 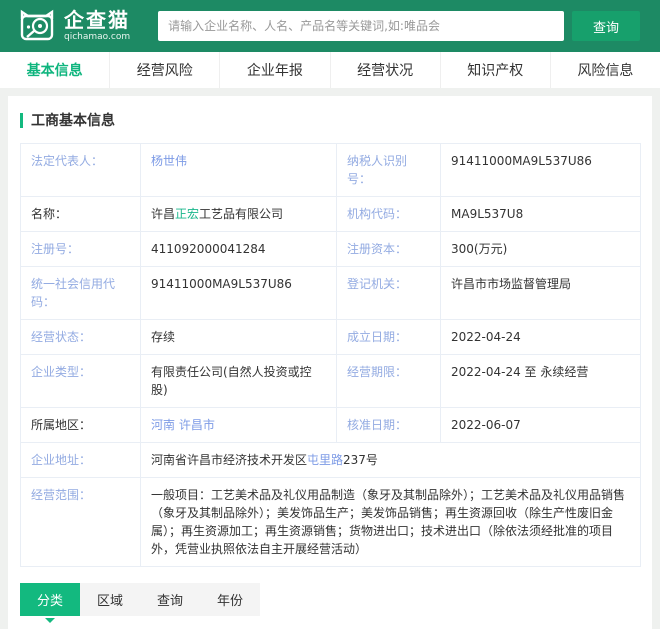 What do you see at coordinates (110, 599) in the screenshot?
I see `filter-tab-region: 区域` at bounding box center [110, 599].